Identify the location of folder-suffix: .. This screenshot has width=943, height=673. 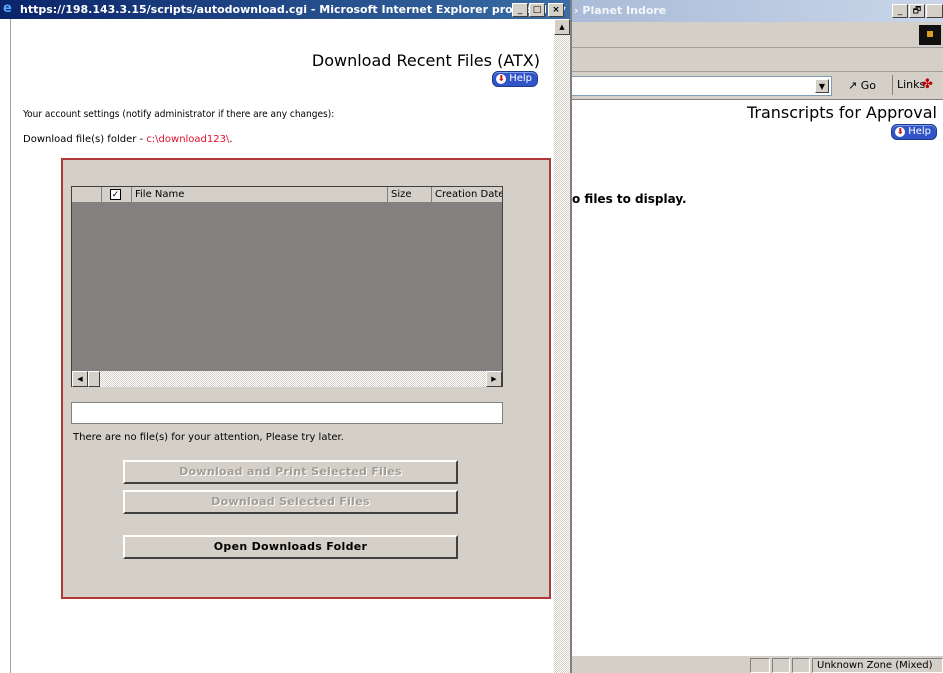
(231, 139).